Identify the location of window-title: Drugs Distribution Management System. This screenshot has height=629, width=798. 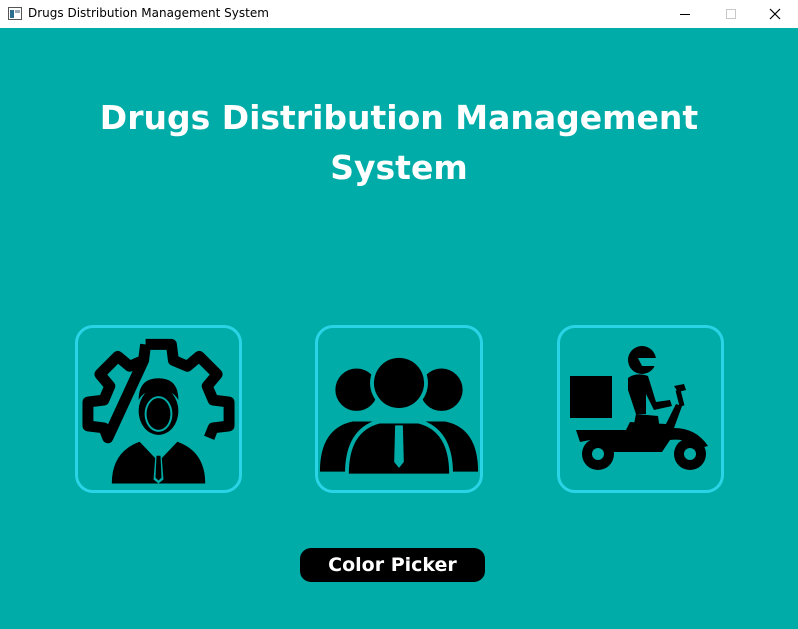
(148, 13).